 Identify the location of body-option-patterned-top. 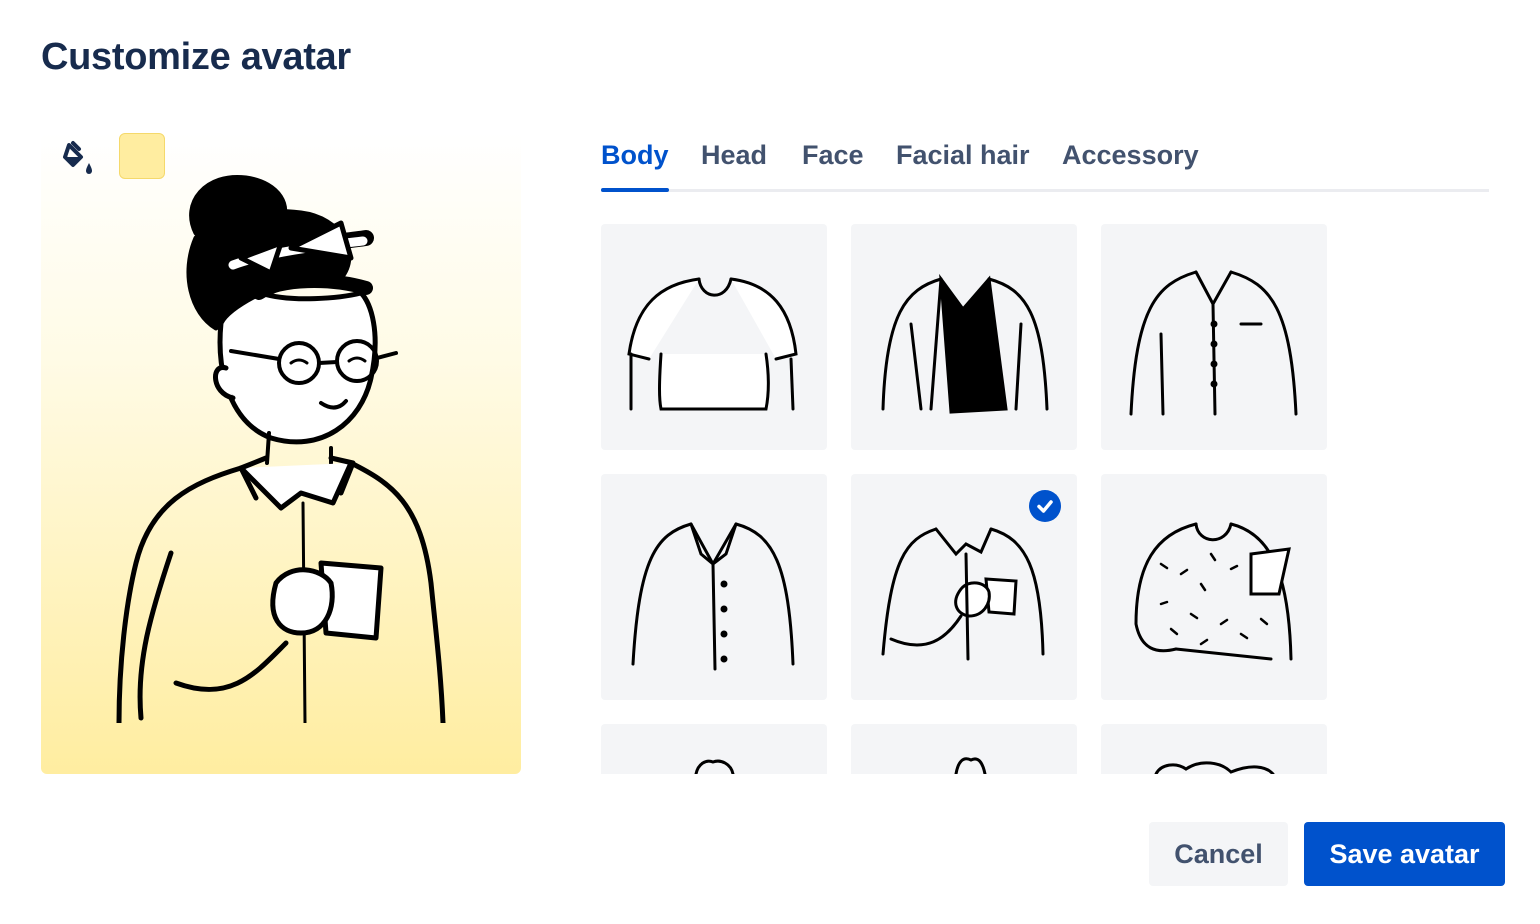
(1214, 587).